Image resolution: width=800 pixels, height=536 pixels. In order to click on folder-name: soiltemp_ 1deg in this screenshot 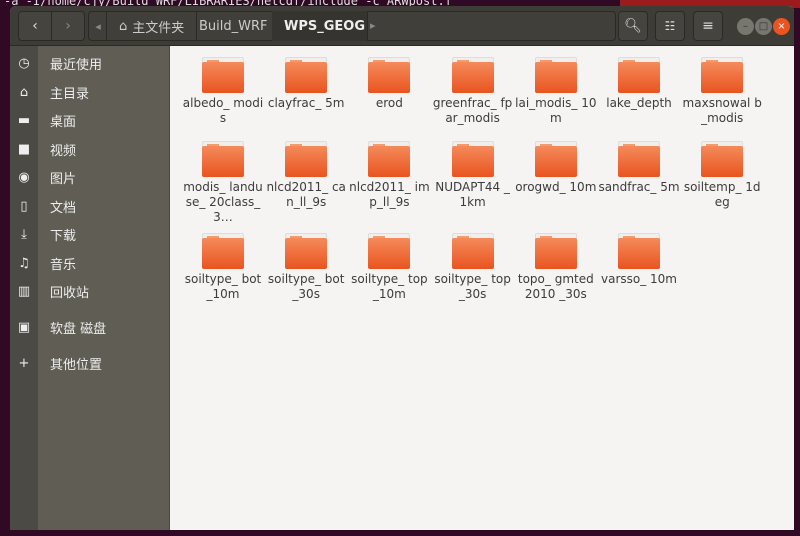, I will do `click(722, 194)`.